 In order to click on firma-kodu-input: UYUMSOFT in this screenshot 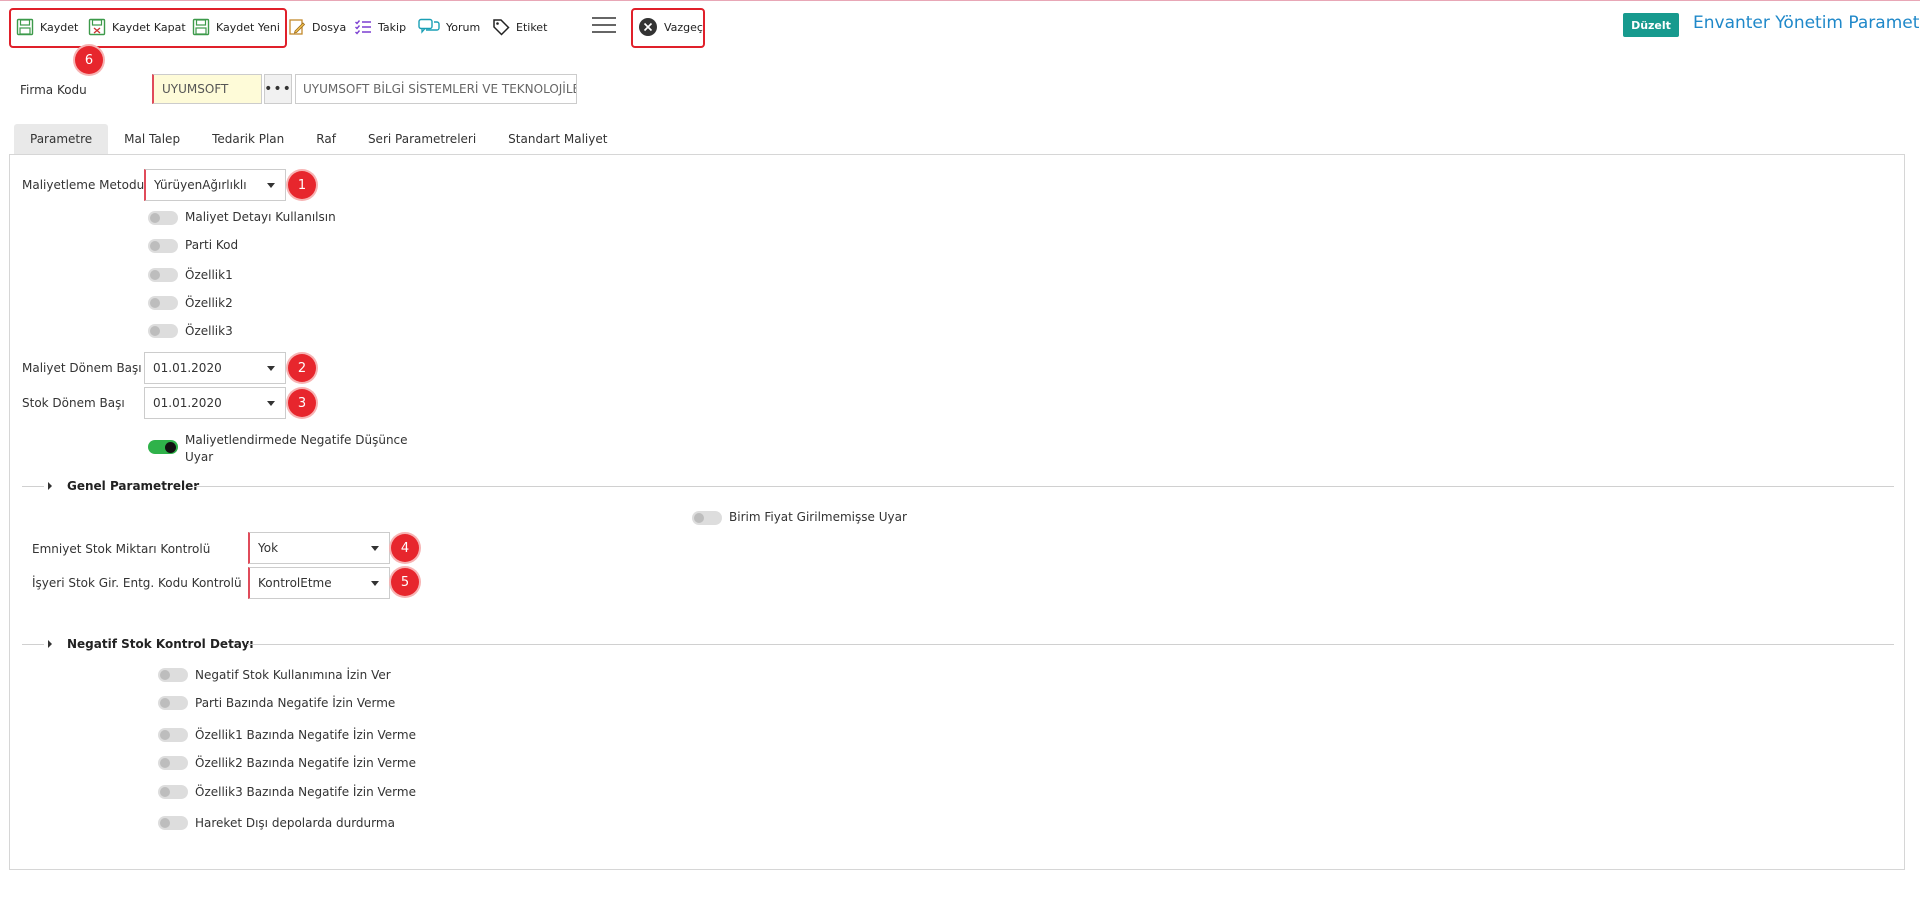, I will do `click(207, 89)`.